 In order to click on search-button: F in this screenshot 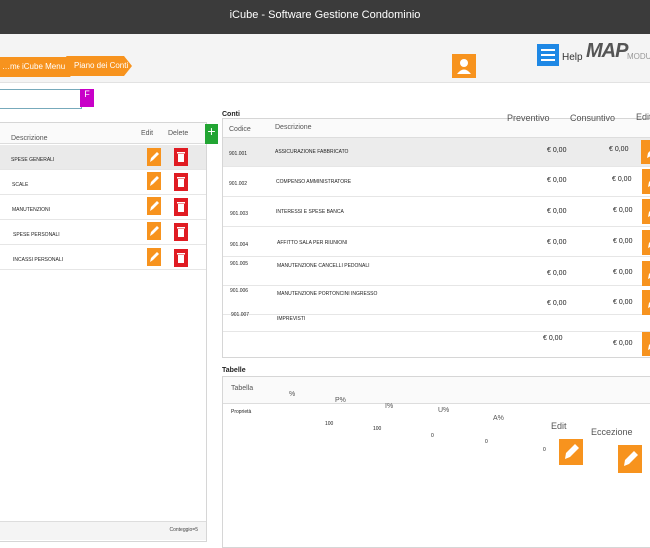, I will do `click(87, 98)`.